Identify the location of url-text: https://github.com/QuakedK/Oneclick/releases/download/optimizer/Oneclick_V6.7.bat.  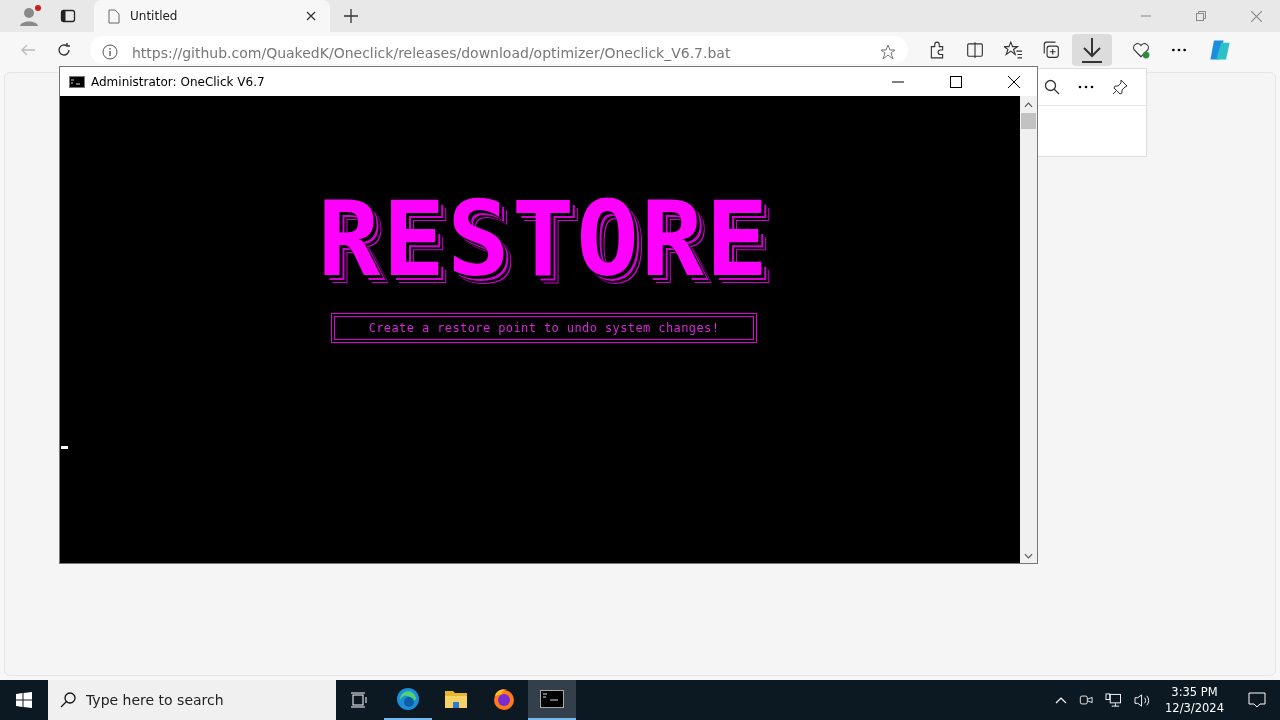
(432, 53).